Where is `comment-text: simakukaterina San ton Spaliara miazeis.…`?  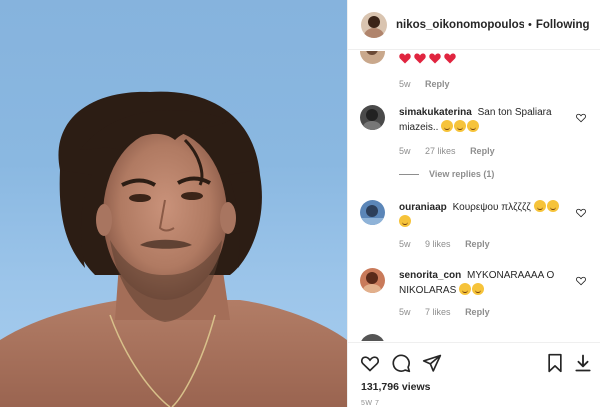 comment-text: simakukaterina San ton Spaliara miazeis.… is located at coordinates (484, 120).